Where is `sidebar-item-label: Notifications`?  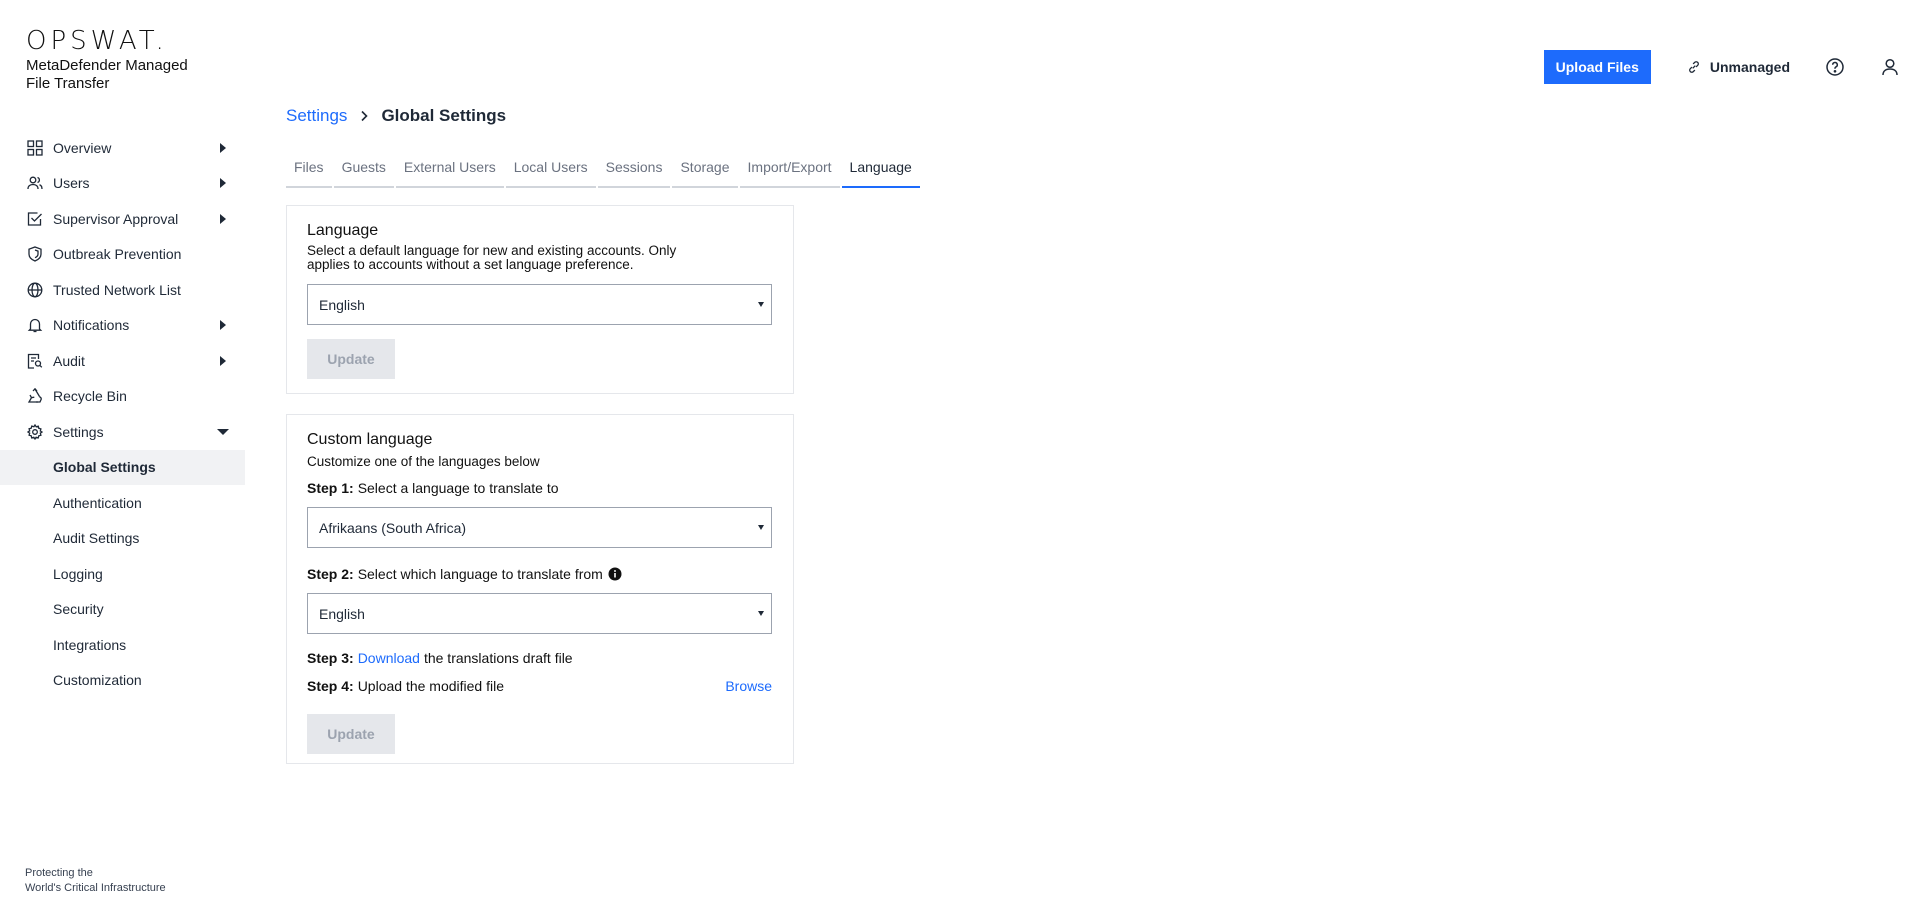
sidebar-item-label: Notifications is located at coordinates (91, 325).